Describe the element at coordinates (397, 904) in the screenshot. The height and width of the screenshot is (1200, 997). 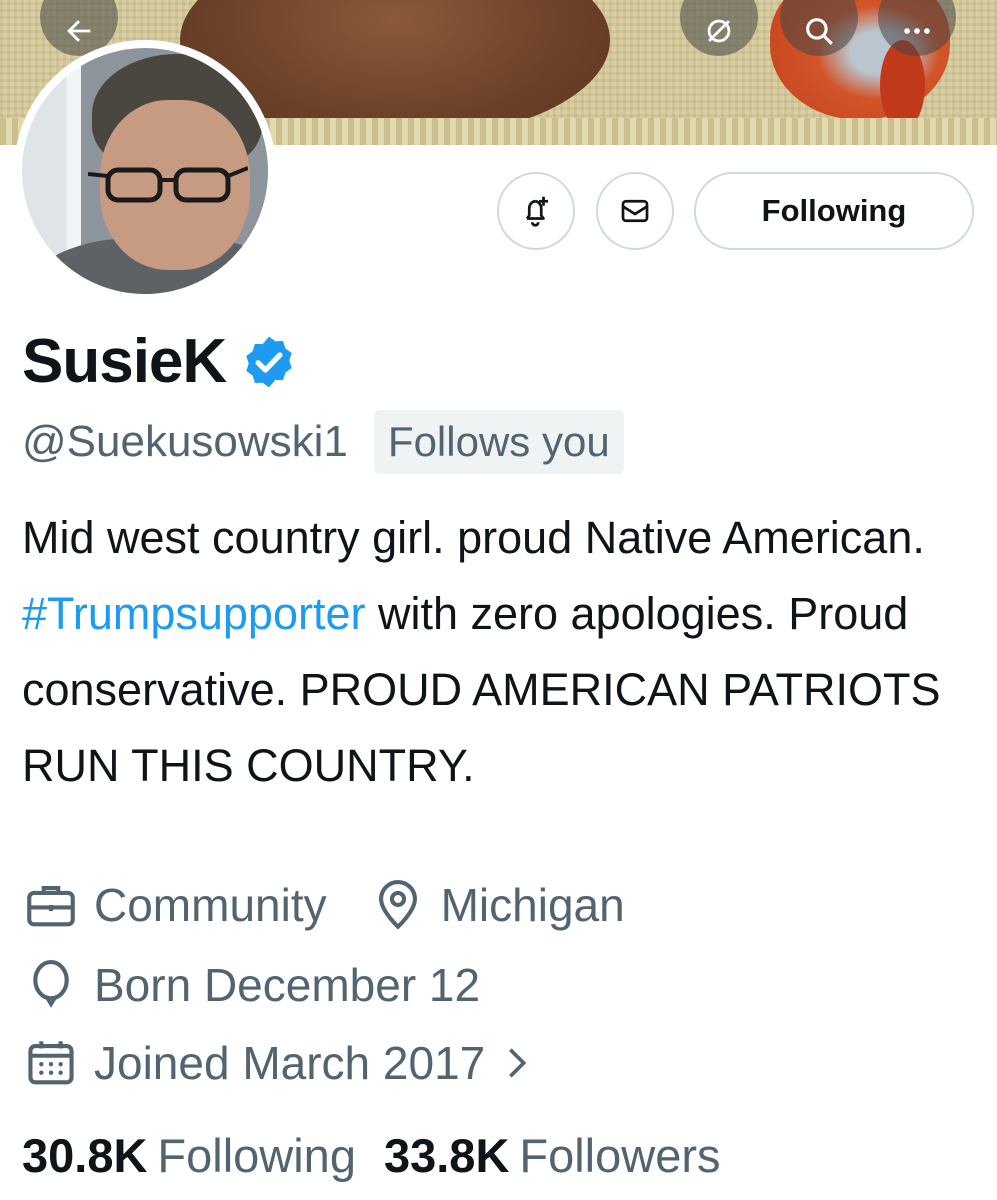
I see `location-pin-icon` at that location.